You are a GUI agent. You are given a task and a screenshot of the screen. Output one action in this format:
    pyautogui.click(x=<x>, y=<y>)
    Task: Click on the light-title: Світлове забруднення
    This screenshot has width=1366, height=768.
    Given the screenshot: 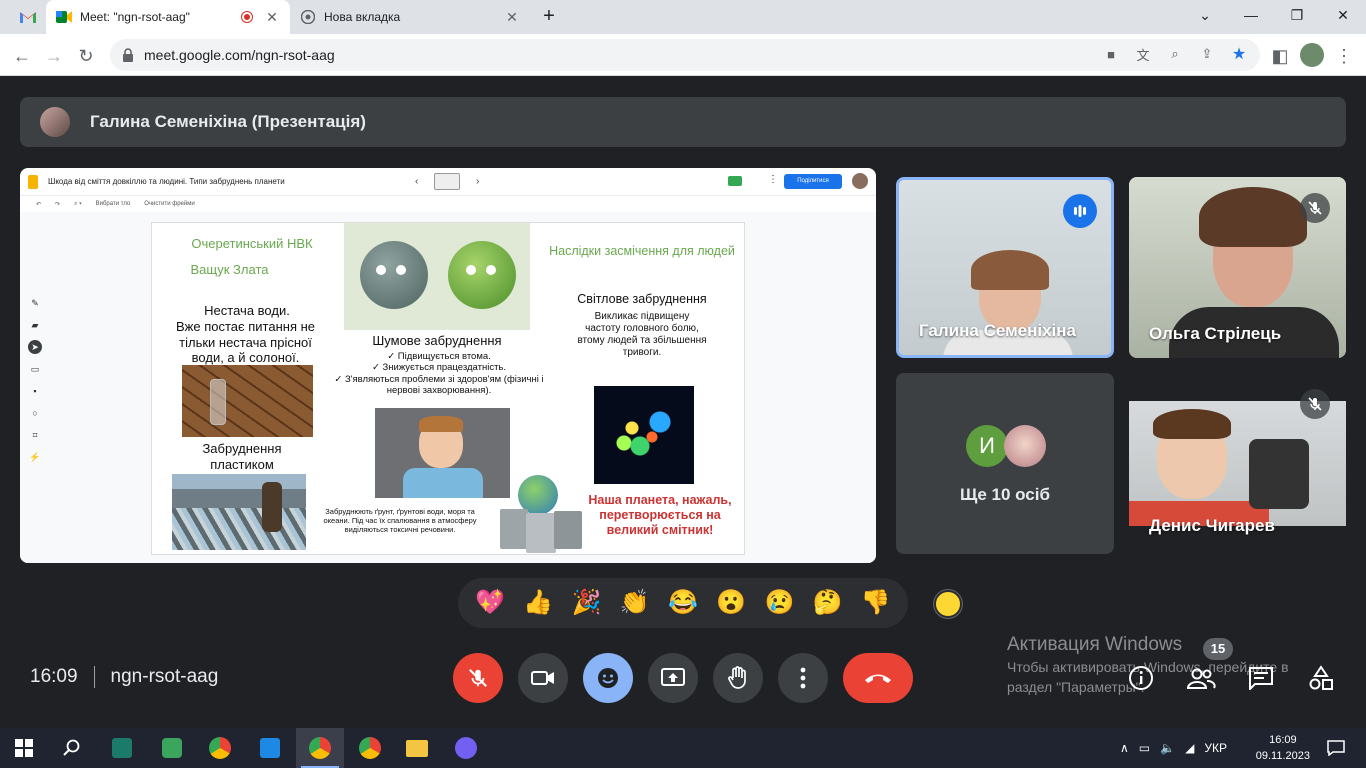 What is the action you would take?
    pyautogui.click(x=642, y=299)
    